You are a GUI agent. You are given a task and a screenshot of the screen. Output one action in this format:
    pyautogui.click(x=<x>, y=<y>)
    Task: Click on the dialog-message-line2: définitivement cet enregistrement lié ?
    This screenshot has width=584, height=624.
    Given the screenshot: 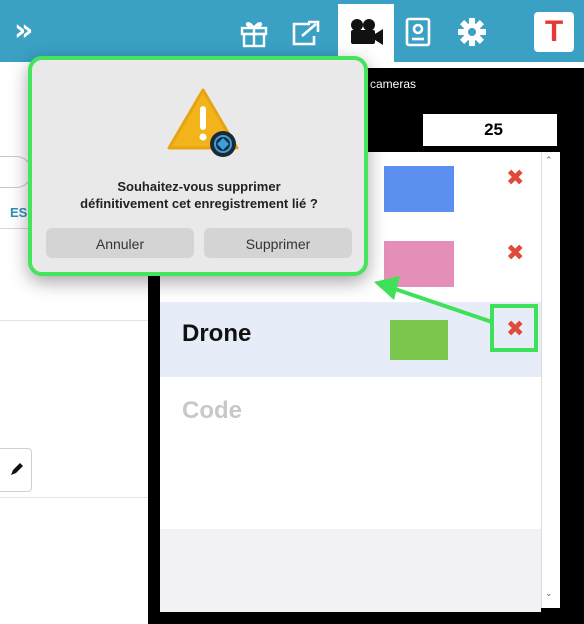 What is the action you would take?
    pyautogui.click(x=199, y=203)
    